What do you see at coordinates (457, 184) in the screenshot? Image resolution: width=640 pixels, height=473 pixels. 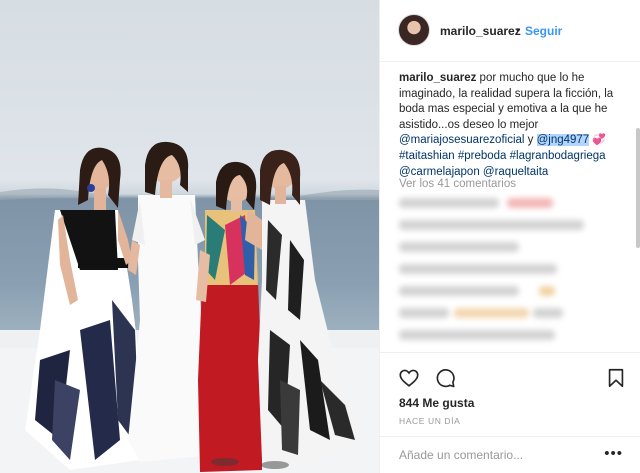 I see `view-all-comments-link: Ver los 41 comentarios` at bounding box center [457, 184].